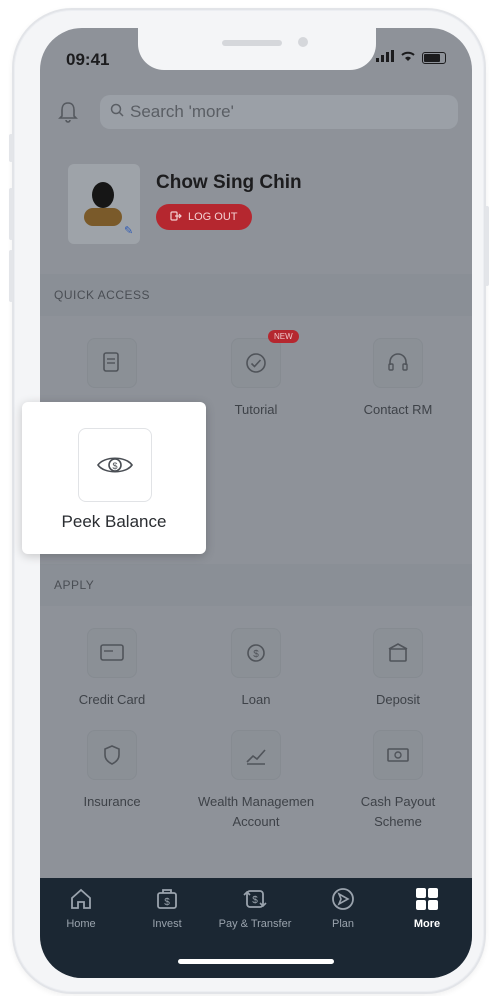  I want to click on apply-cash-payout: Cash Payout Scheme, so click(398, 781).